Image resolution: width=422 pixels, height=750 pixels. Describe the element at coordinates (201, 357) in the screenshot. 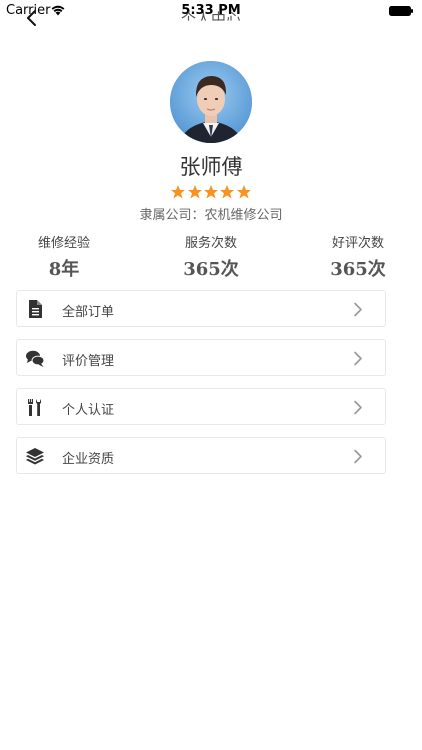

I see `menu-item-review-management: 评价管理` at that location.